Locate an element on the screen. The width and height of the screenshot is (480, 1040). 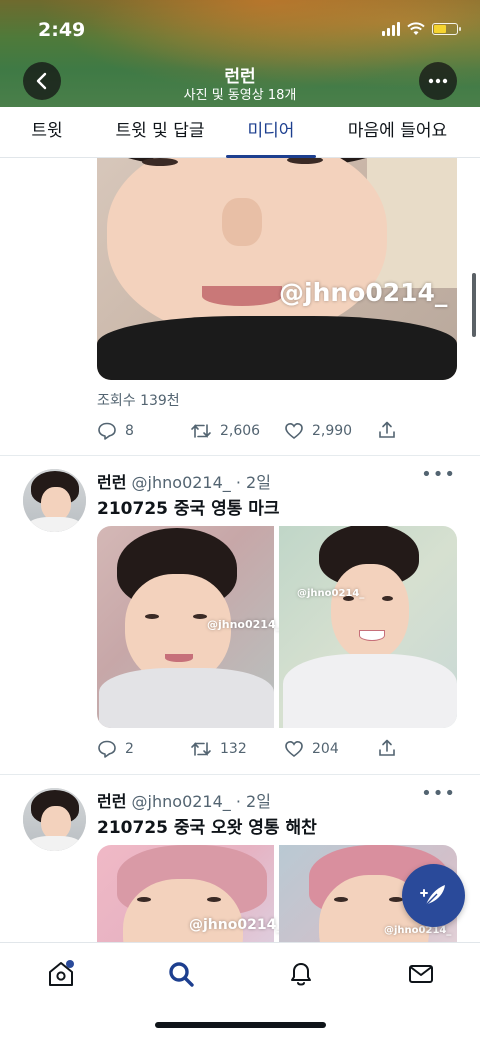
tab-tweets-and-replies: 트윗 및 답글 is located at coordinates (160, 132).